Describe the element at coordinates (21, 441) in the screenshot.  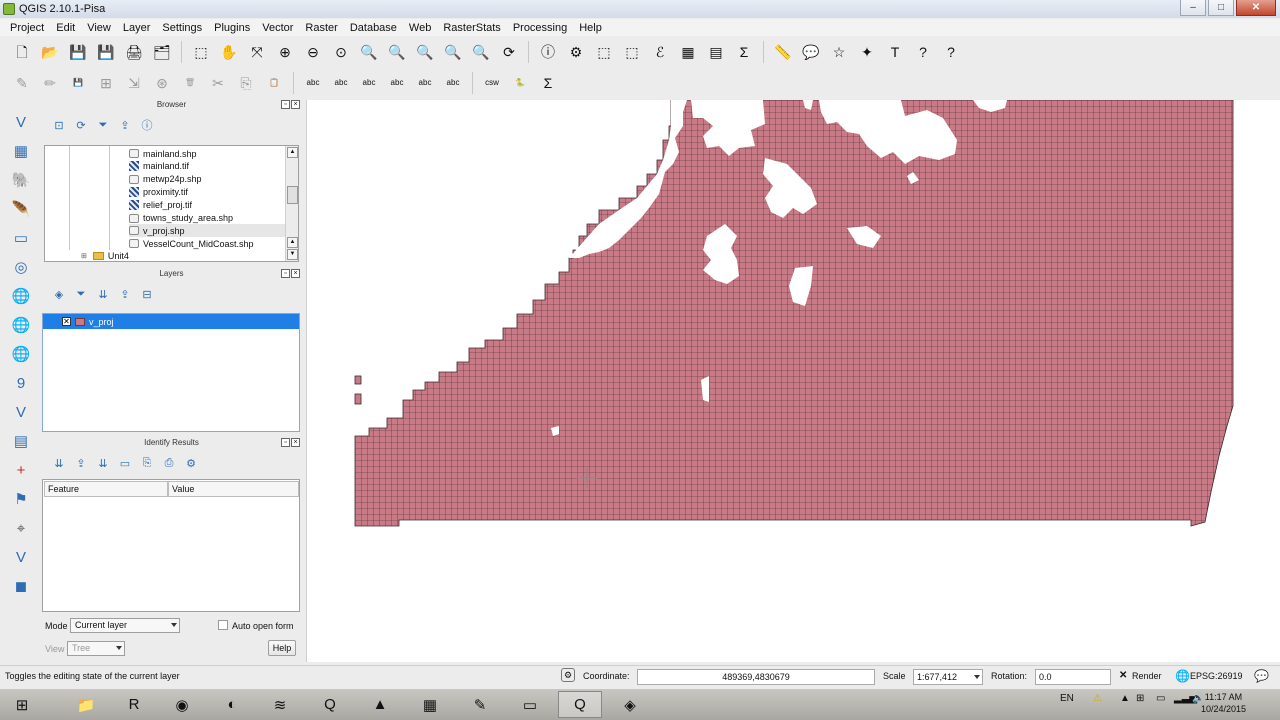
I see `new-spatialite-icon: ▤` at that location.